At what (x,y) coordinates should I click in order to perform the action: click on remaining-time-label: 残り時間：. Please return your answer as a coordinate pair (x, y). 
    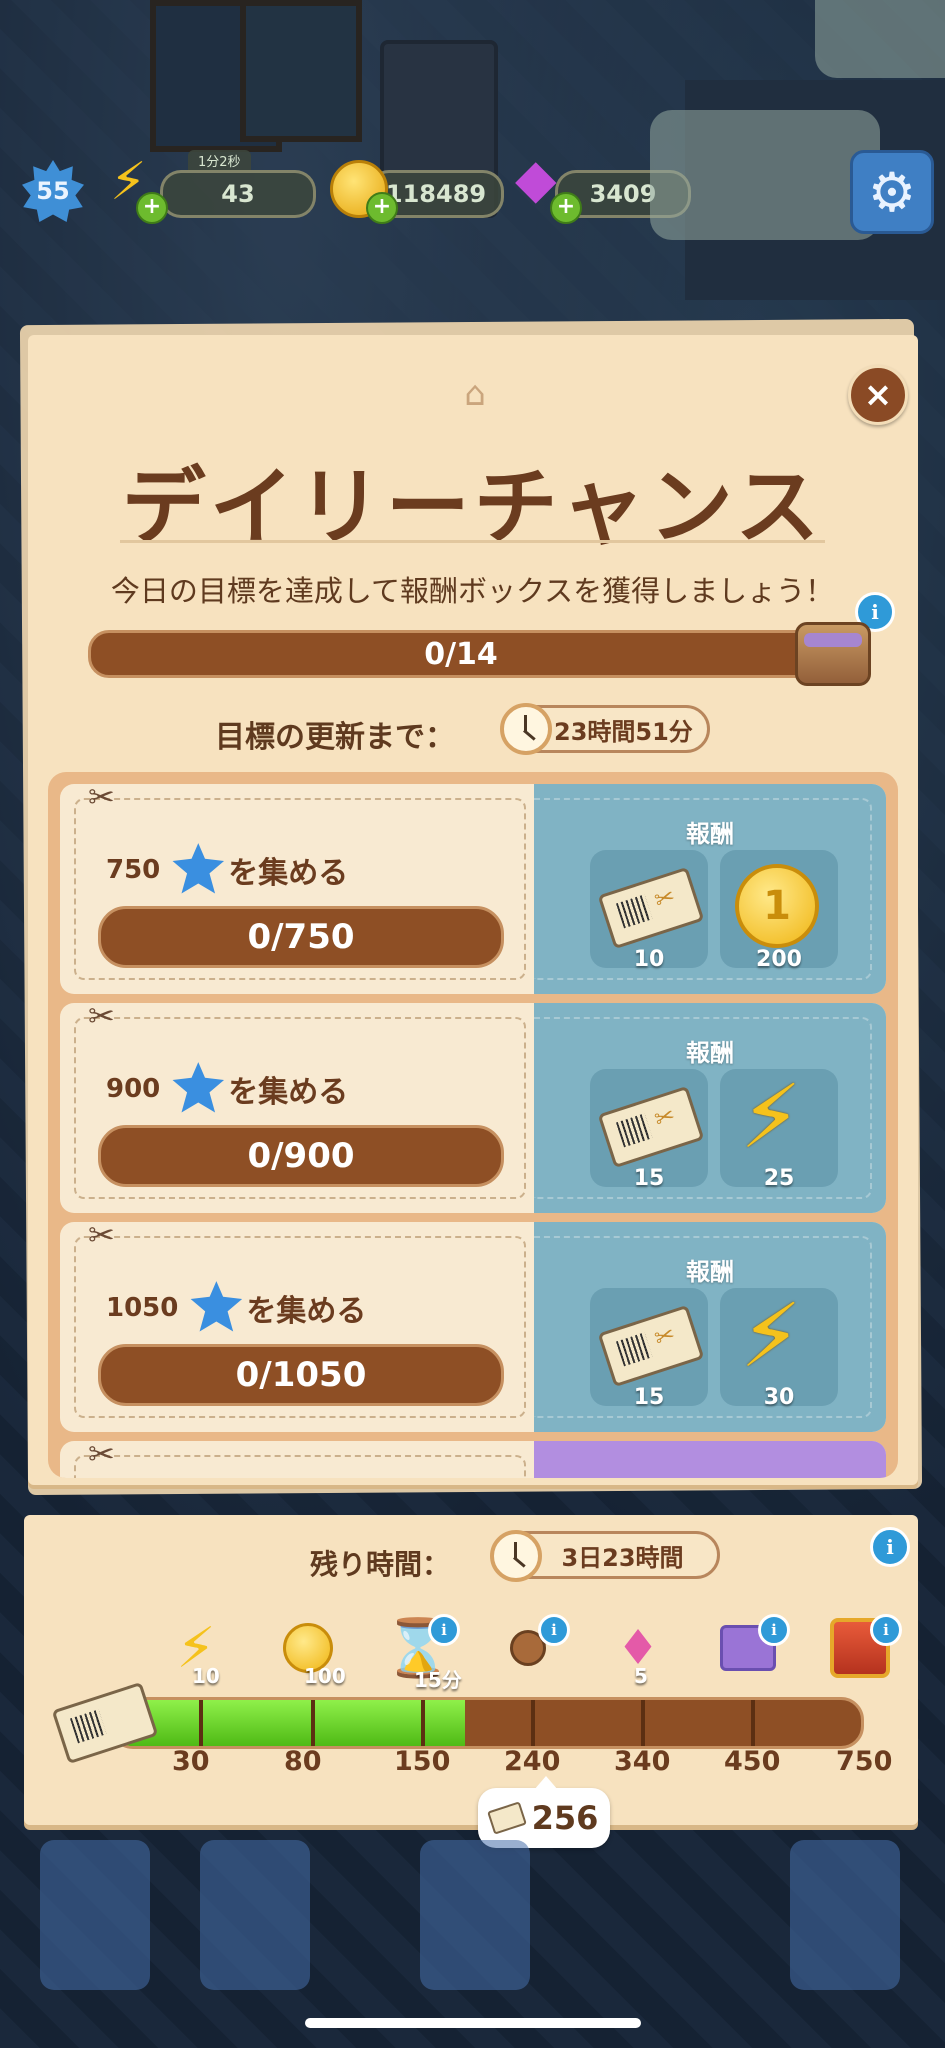
    Looking at the image, I should click on (380, 1564).